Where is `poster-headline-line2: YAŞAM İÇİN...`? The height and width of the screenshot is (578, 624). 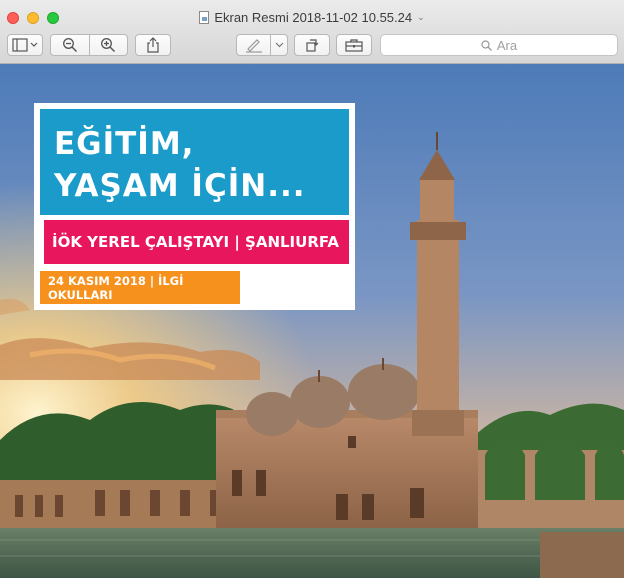
poster-headline-line2: YAŞAM İÇİN... is located at coordinates (180, 186).